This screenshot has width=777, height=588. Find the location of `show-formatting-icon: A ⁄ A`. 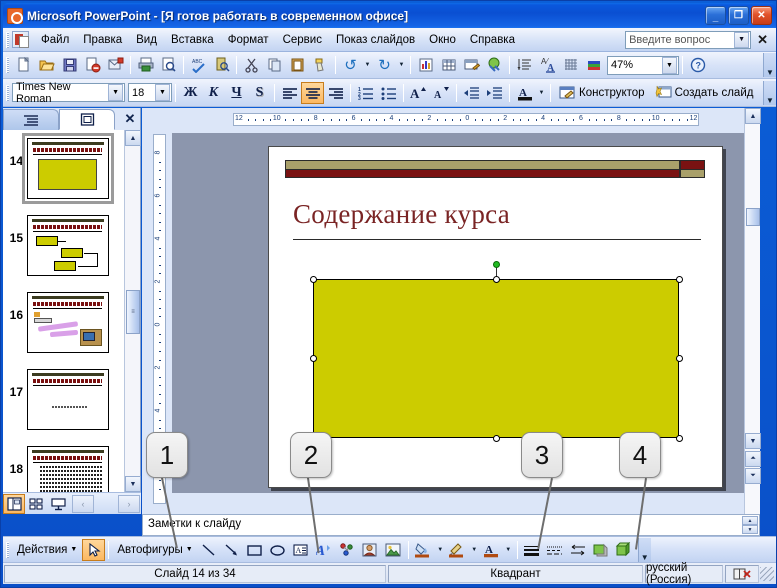

show-formatting-icon: A ⁄ A is located at coordinates (547, 65).